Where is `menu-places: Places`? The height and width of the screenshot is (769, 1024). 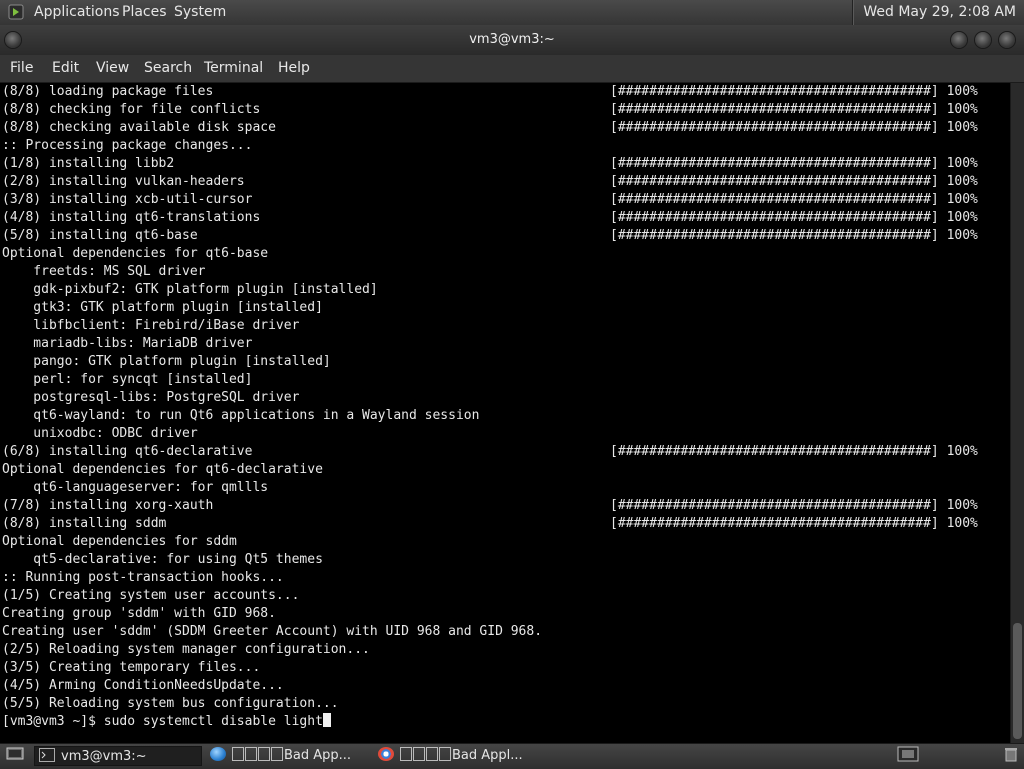 menu-places: Places is located at coordinates (144, 12).